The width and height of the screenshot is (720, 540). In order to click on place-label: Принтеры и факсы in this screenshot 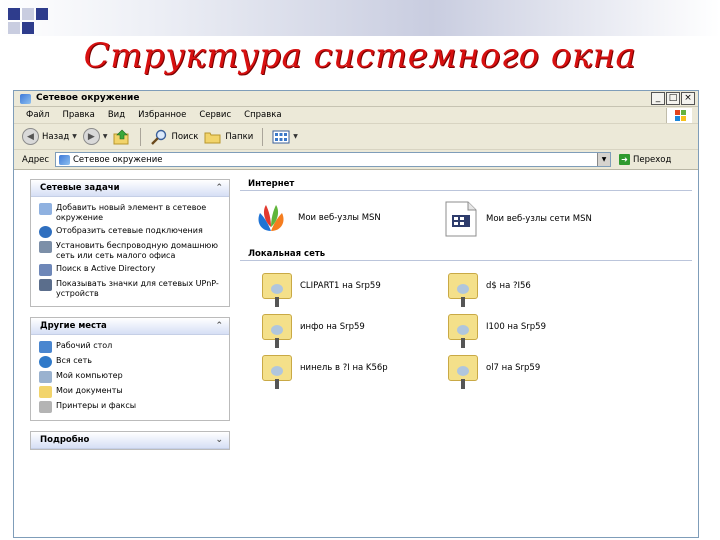, I will do `click(96, 405)`.